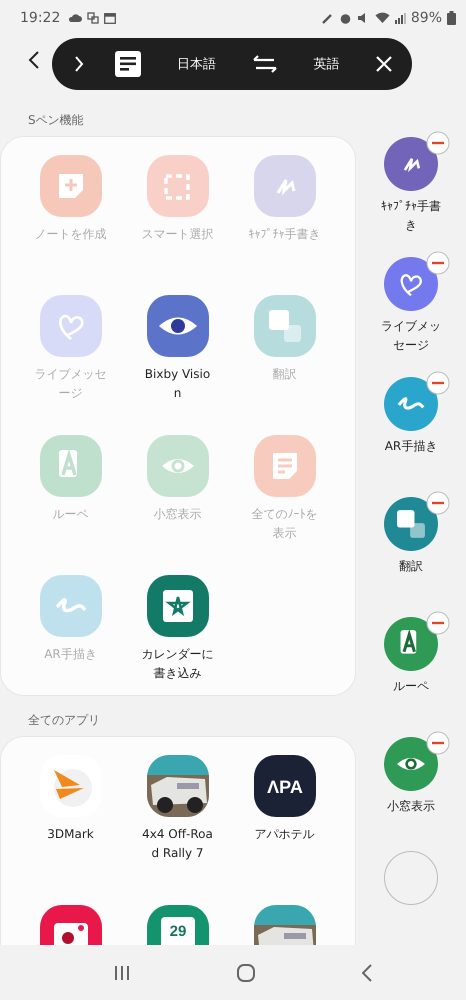 The width and height of the screenshot is (466, 1000). What do you see at coordinates (285, 786) in the screenshot?
I see `hotel-logo-icon: ΛPA` at bounding box center [285, 786].